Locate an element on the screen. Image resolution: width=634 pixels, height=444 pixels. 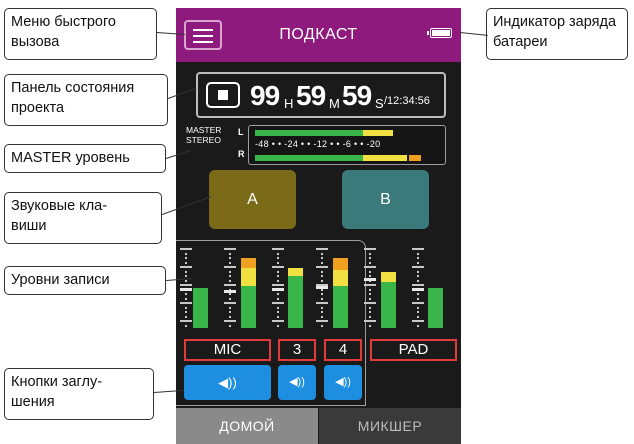
callout-status: Панель состояния проекта is located at coordinates (86, 100).